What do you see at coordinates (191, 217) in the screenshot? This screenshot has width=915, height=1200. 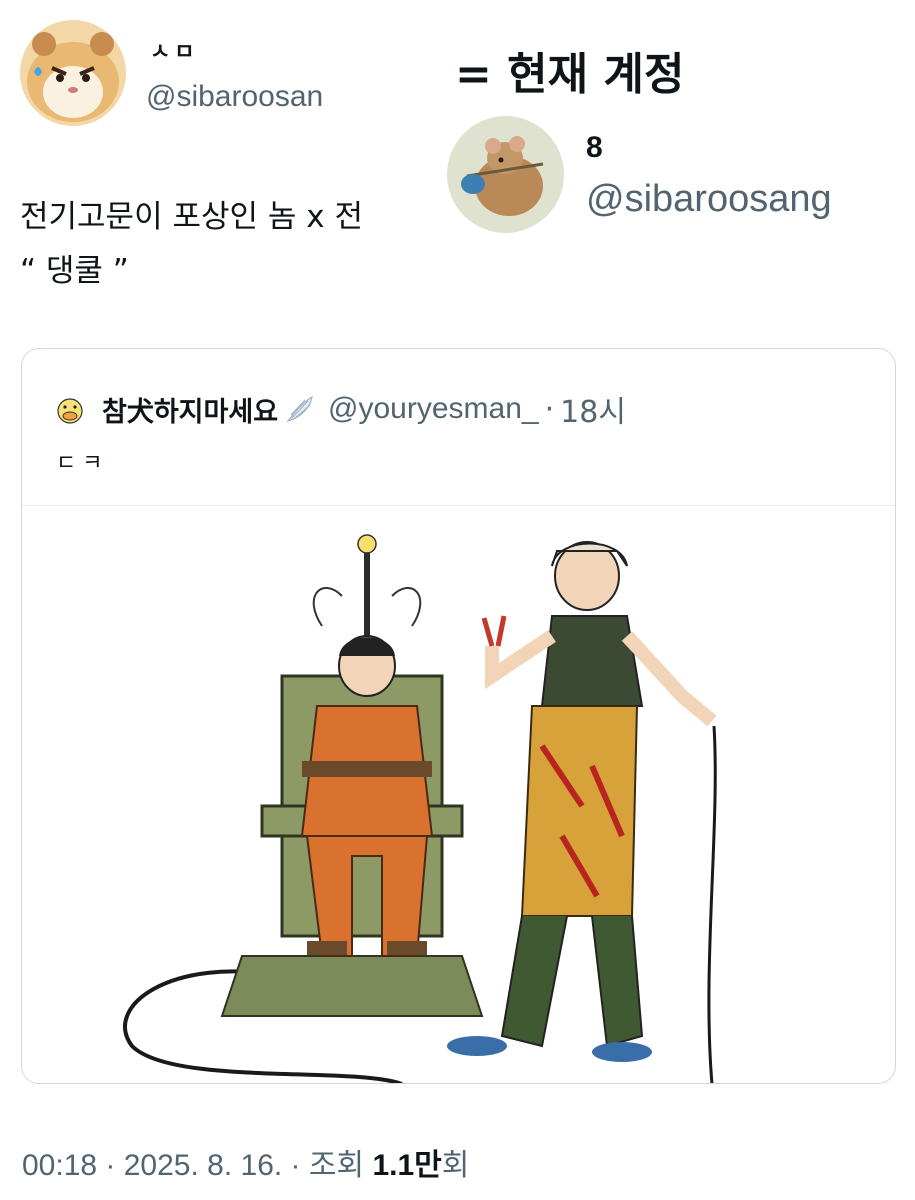 I see `tweet-text-line1: 전기고문이 포상인 놈 x 전` at bounding box center [191, 217].